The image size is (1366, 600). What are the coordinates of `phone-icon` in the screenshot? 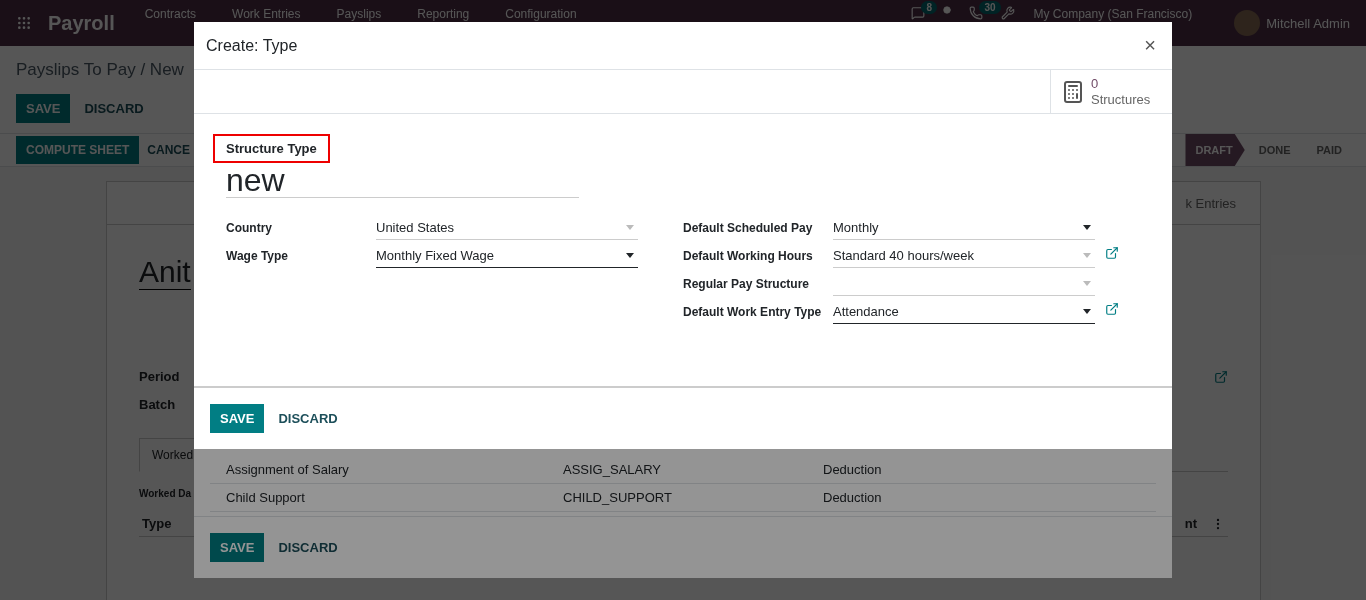 It's located at (976, 13).